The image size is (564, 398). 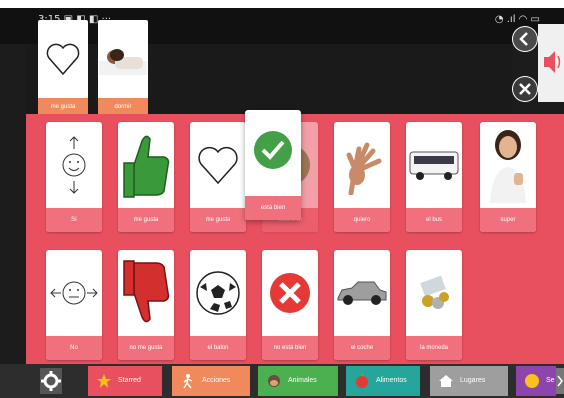 I want to click on thumbs-up-icon, so click(x=146, y=165).